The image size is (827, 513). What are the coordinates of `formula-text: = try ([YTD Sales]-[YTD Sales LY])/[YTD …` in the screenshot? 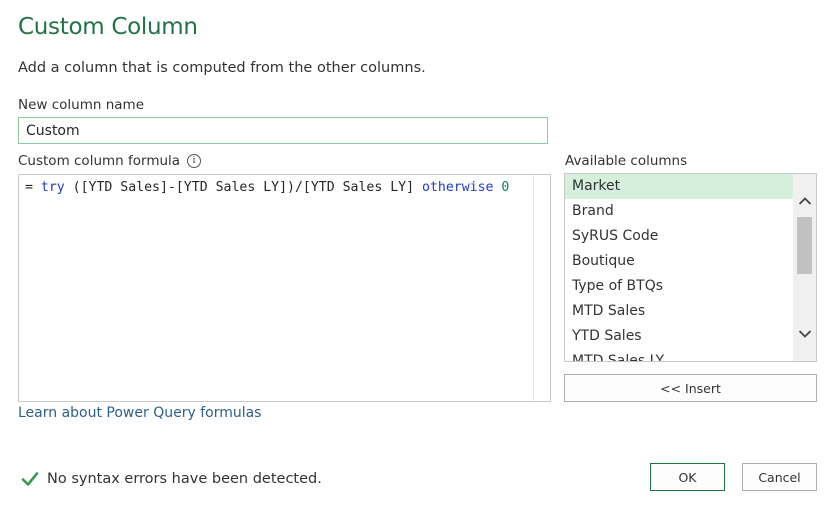 It's located at (267, 187).